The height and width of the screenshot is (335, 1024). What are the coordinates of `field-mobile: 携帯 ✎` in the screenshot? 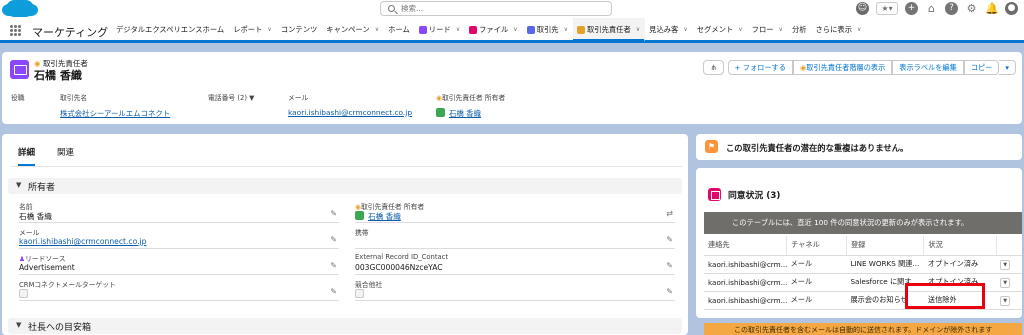 It's located at (515, 237).